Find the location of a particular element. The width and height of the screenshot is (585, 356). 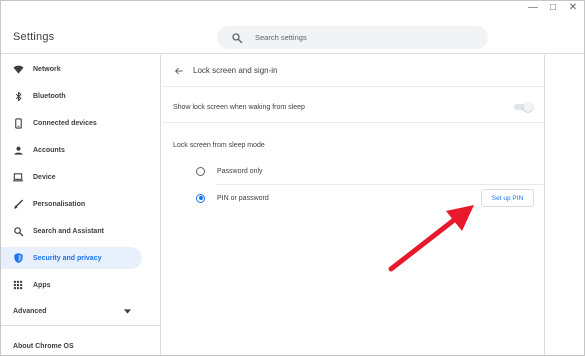

sidebar-item-device: Device is located at coordinates (71, 177).